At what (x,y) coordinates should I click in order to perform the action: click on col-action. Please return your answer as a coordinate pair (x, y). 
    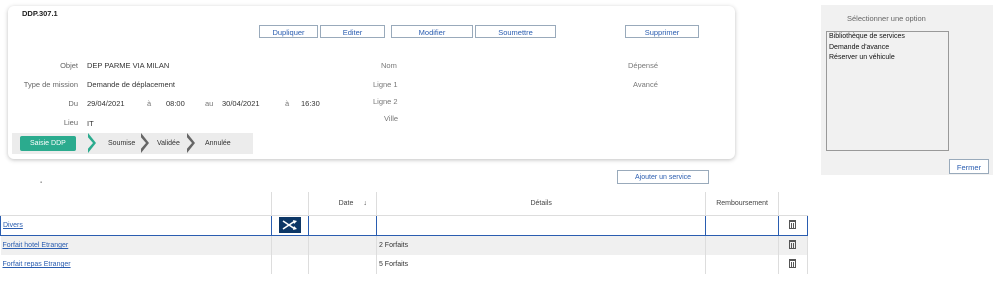
    Looking at the image, I should click on (290, 204).